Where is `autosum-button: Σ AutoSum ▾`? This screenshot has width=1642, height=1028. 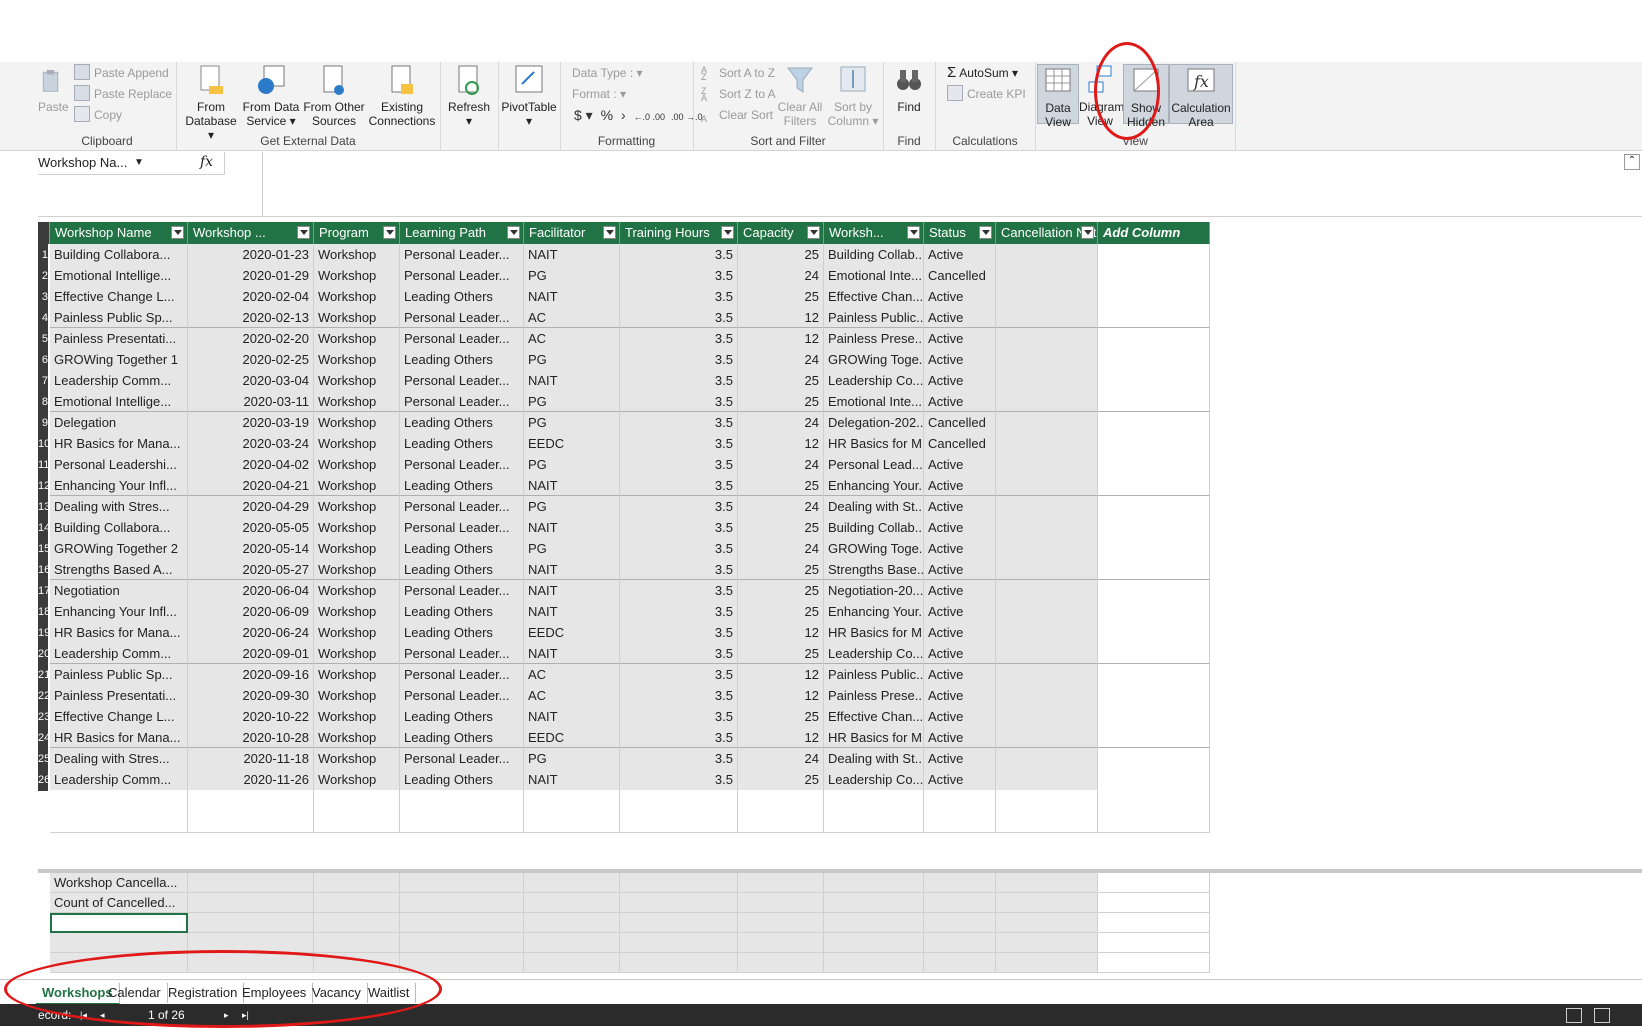
autosum-button: Σ AutoSum ▾ is located at coordinates (982, 73).